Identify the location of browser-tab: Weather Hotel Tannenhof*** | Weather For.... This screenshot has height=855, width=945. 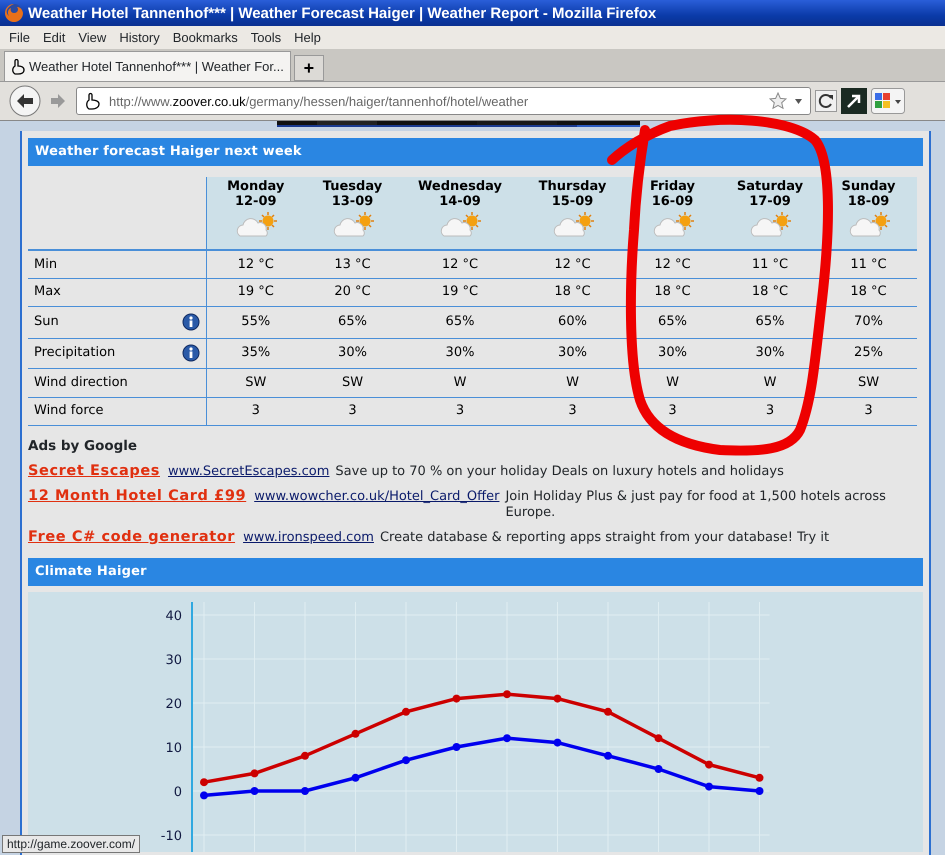
(147, 66).